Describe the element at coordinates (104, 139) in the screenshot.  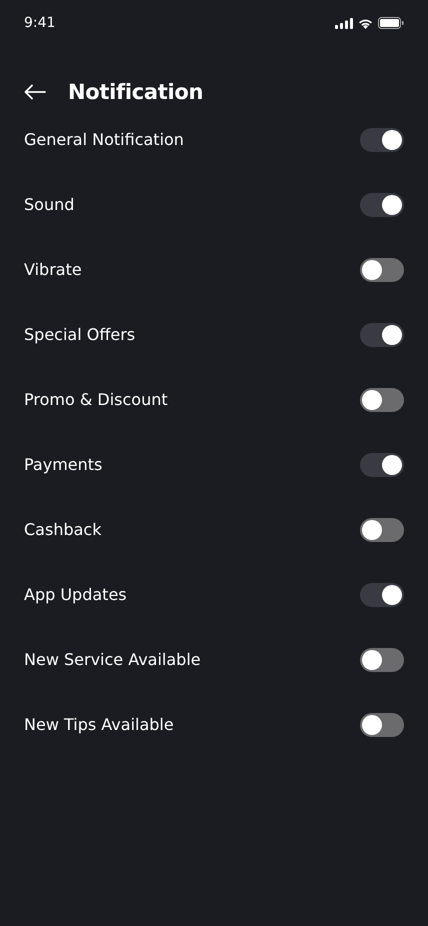
I see `setting-label: General Notification` at that location.